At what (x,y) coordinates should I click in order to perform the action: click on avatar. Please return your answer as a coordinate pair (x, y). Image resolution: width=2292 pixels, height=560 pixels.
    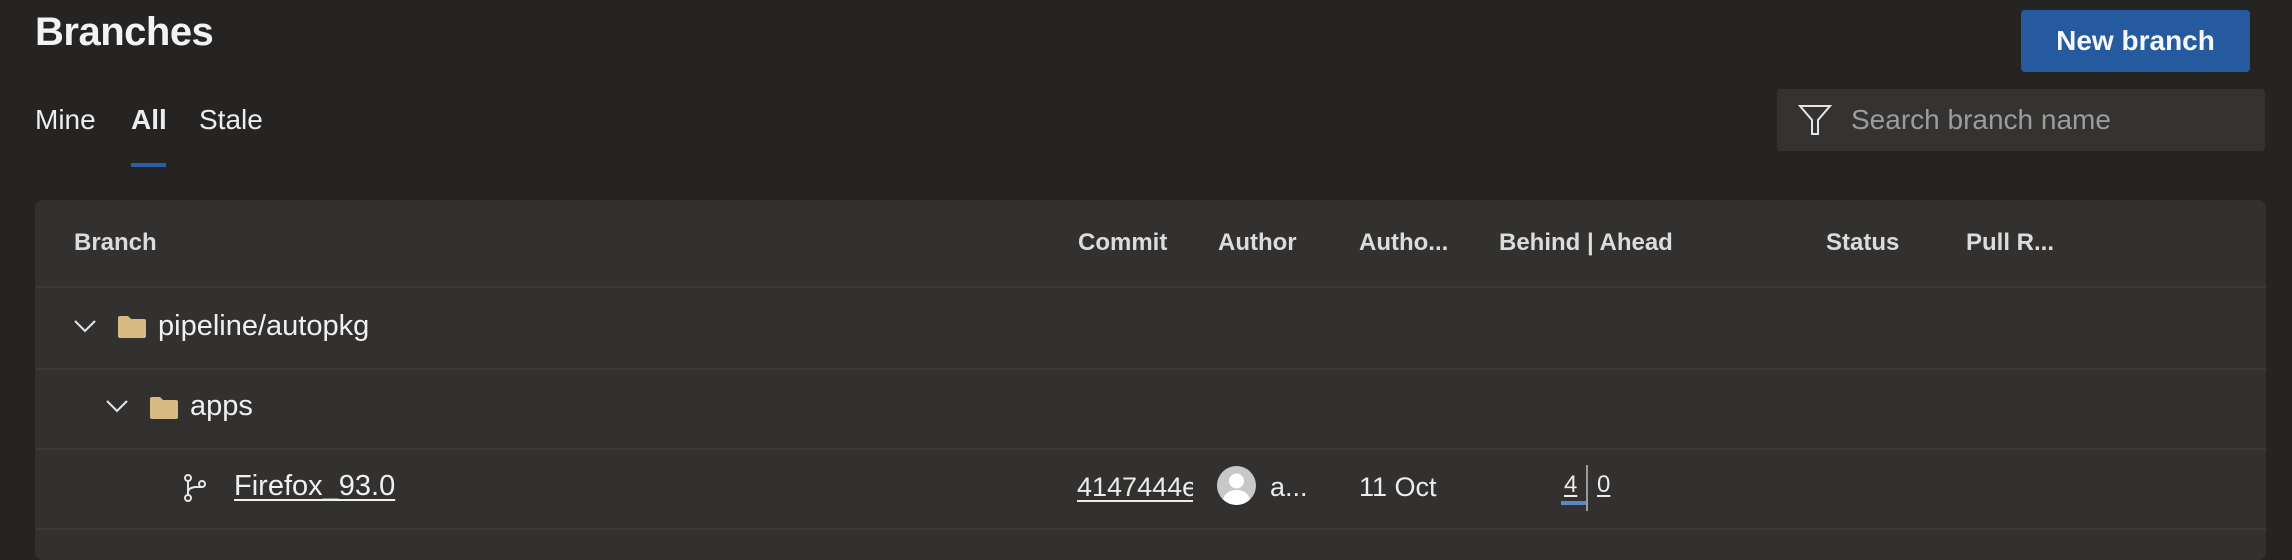
    Looking at the image, I should click on (1236, 485).